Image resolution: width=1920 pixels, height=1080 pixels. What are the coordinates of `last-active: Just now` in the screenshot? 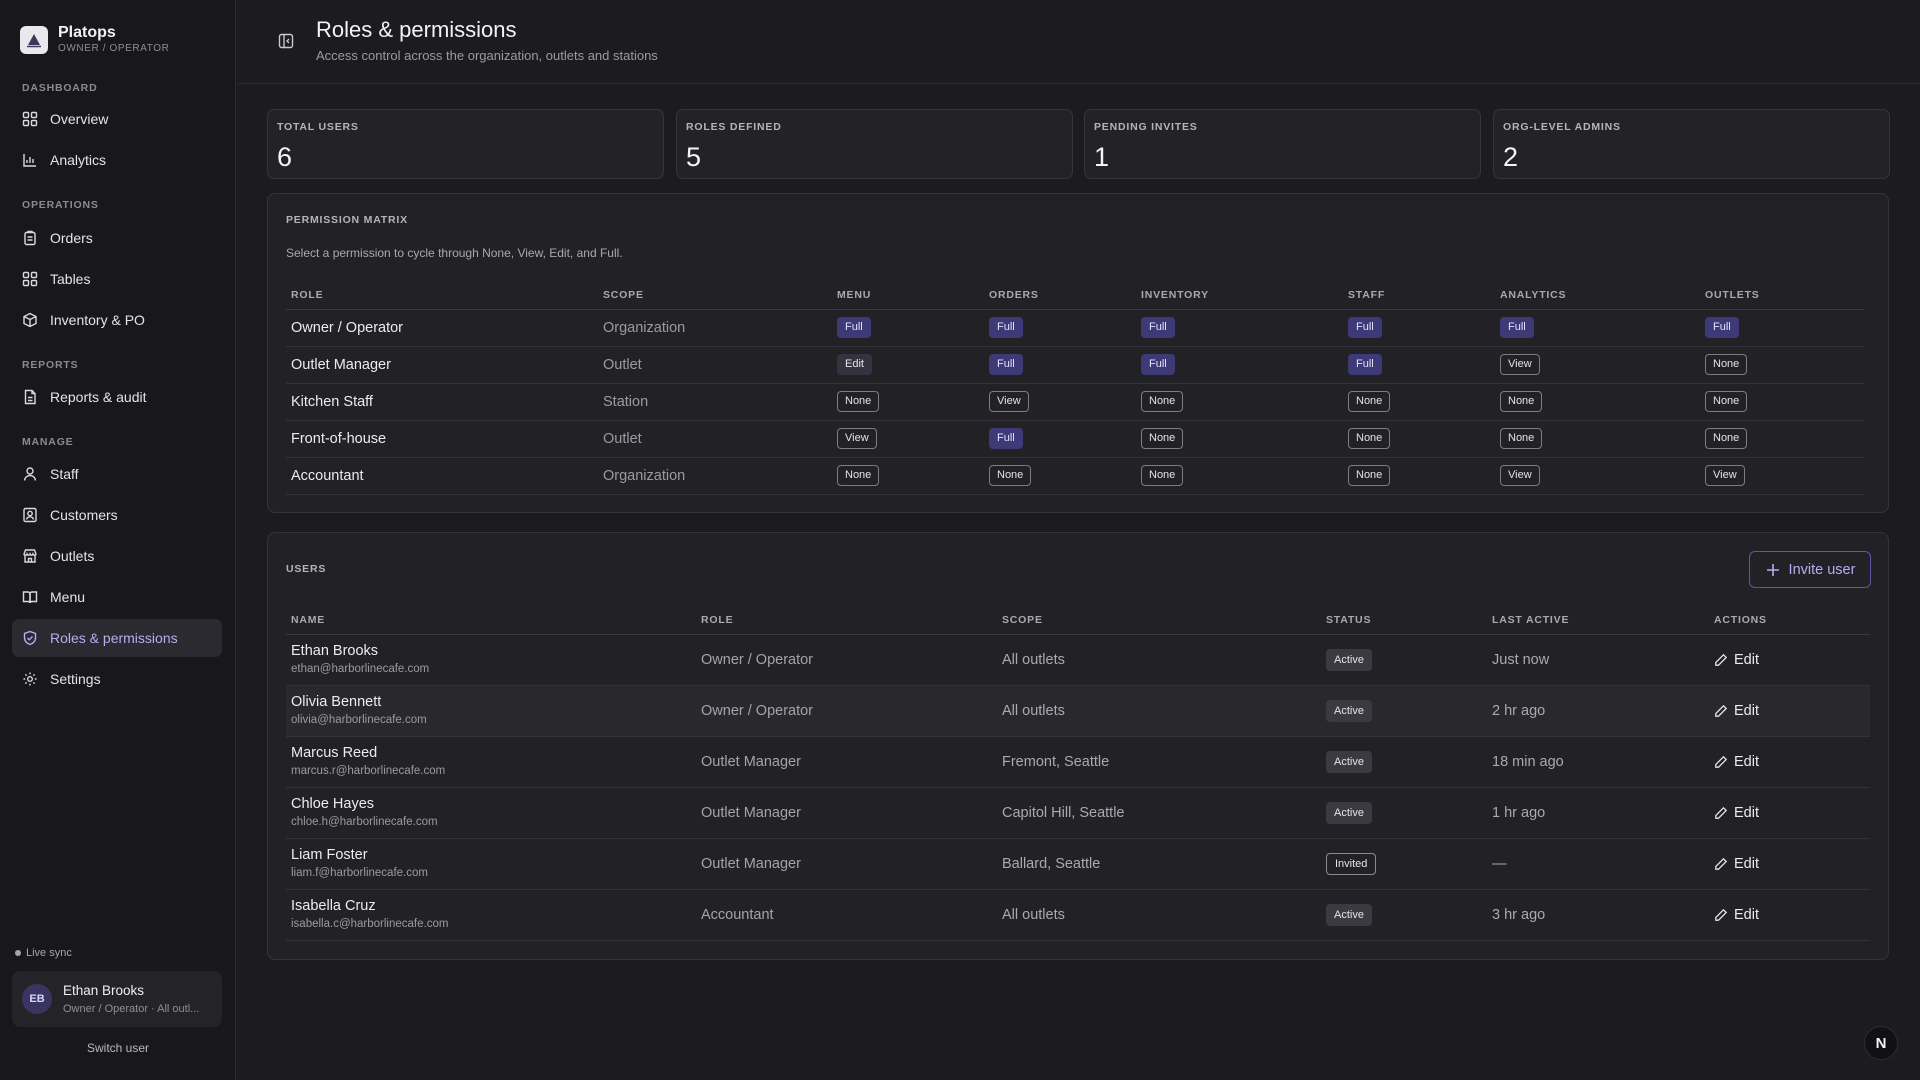 It's located at (1598, 660).